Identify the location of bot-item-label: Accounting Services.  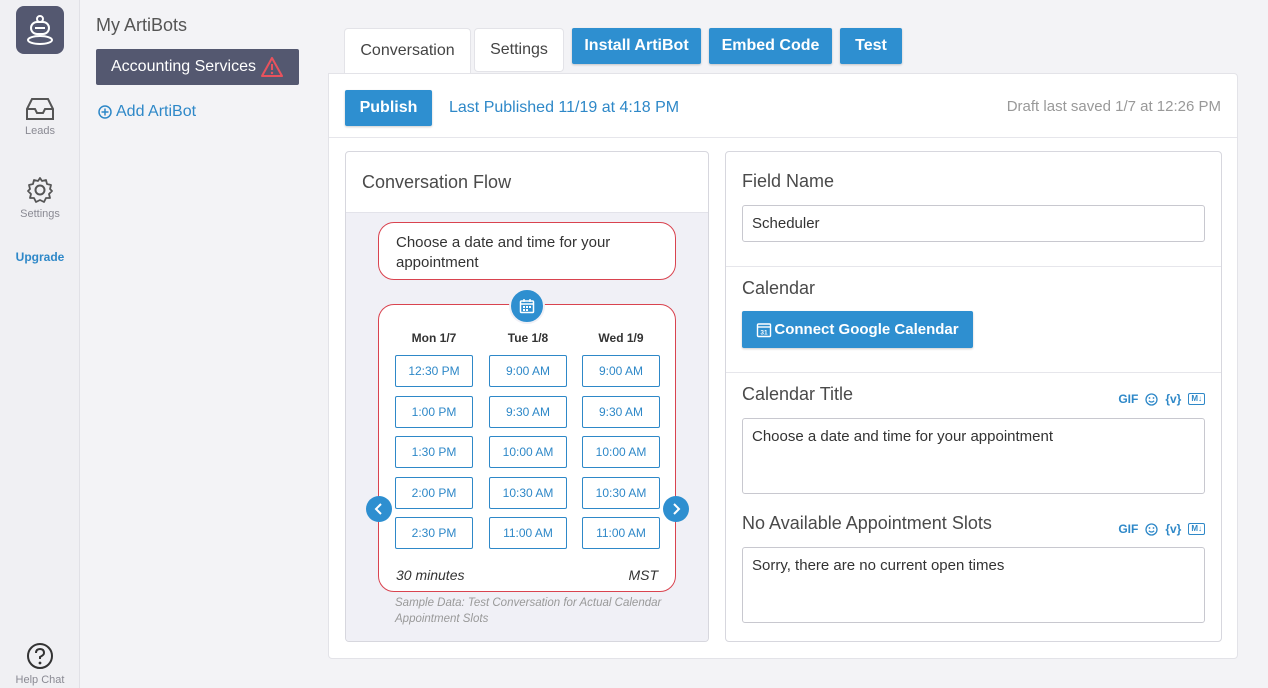
(183, 66).